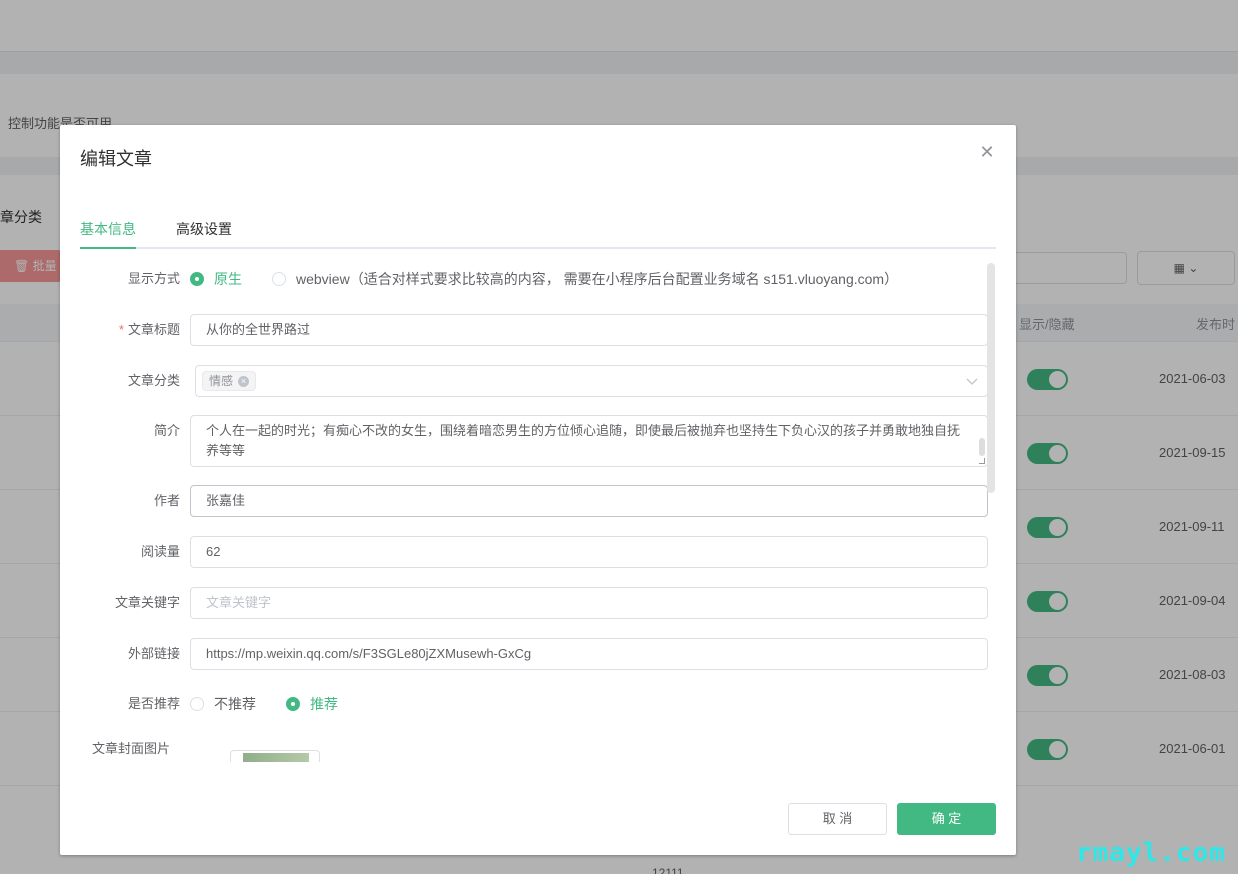 This screenshot has width=1238, height=874. What do you see at coordinates (153, 653) in the screenshot?
I see `link-label: 外部链接` at bounding box center [153, 653].